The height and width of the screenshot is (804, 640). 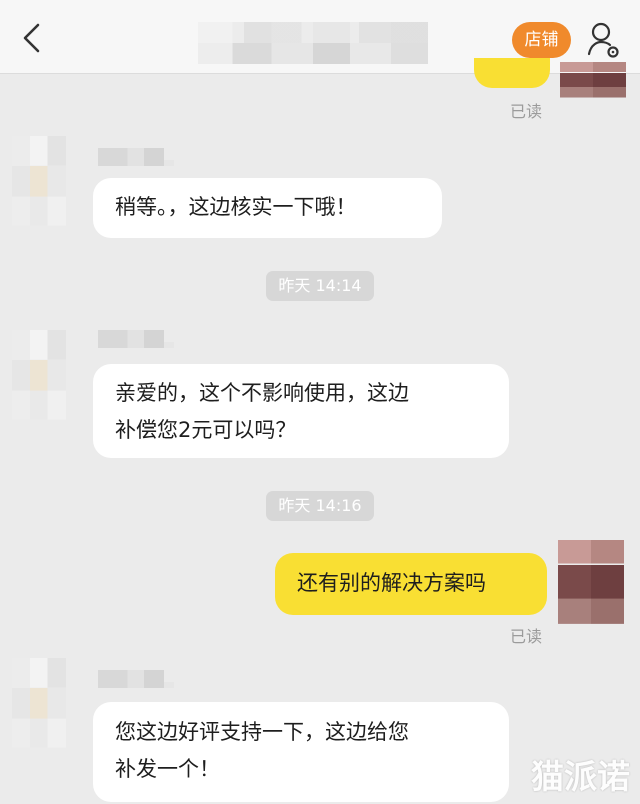 What do you see at coordinates (301, 411) in the screenshot?
I see `incoming-message-bubble: 亲爱的，这个不影响使用，这边 补偿您2元可以吗？` at bounding box center [301, 411].